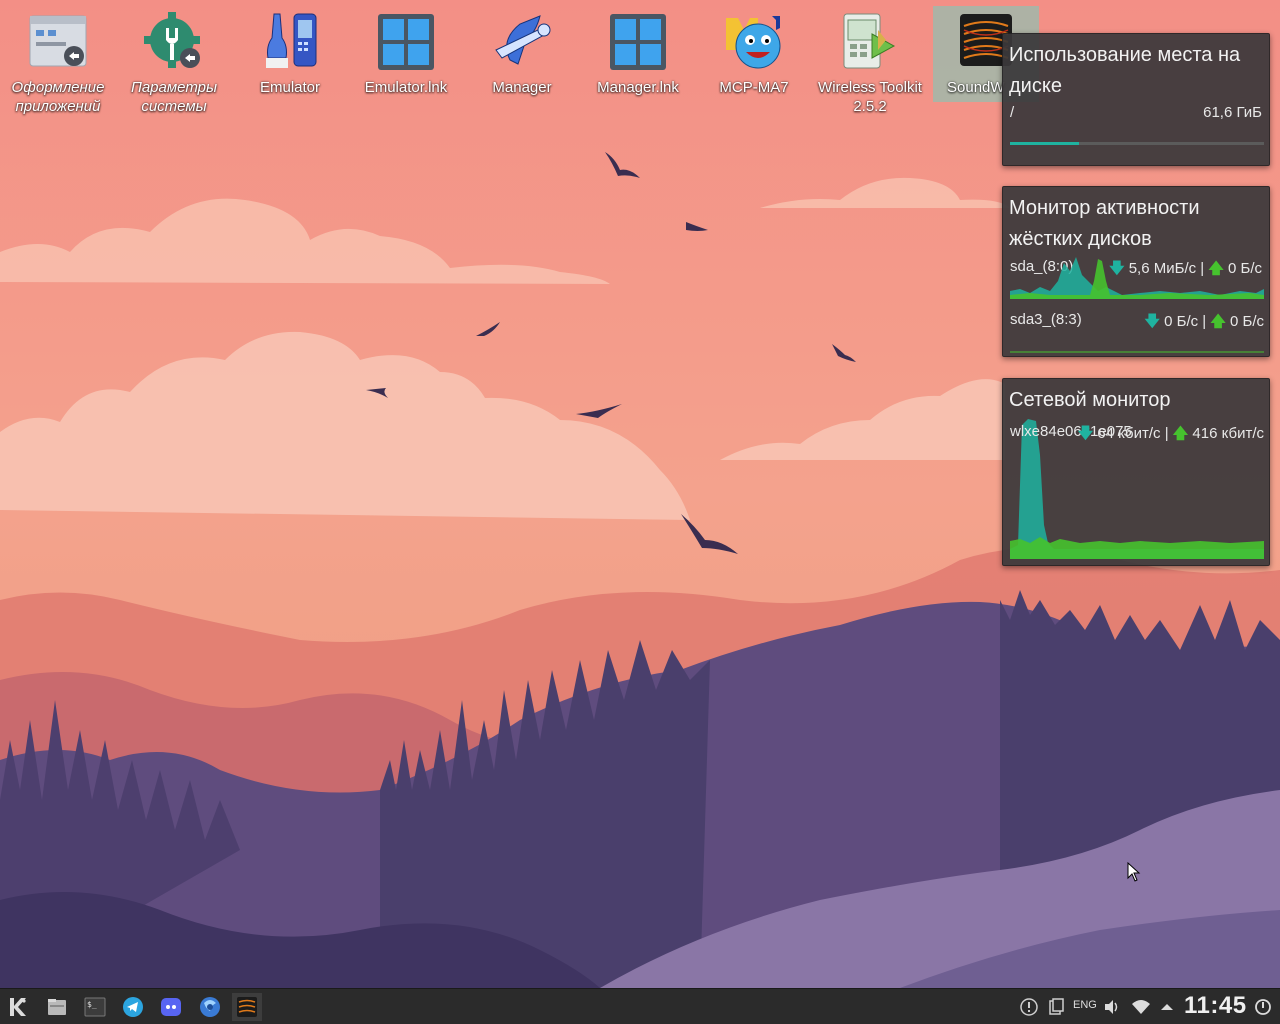 The width and height of the screenshot is (1280, 1024). Describe the element at coordinates (1232, 112) in the screenshot. I see `disk-size: 61,6 ГиБ` at that location.